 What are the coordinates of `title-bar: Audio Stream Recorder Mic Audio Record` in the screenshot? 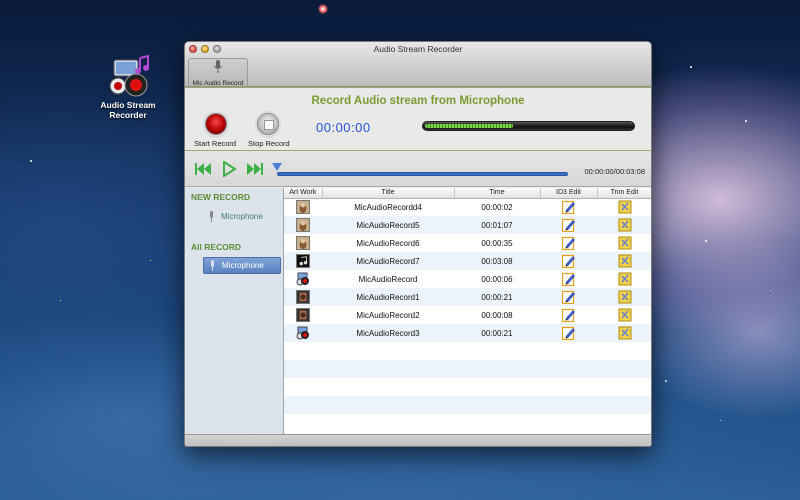 It's located at (418, 64).